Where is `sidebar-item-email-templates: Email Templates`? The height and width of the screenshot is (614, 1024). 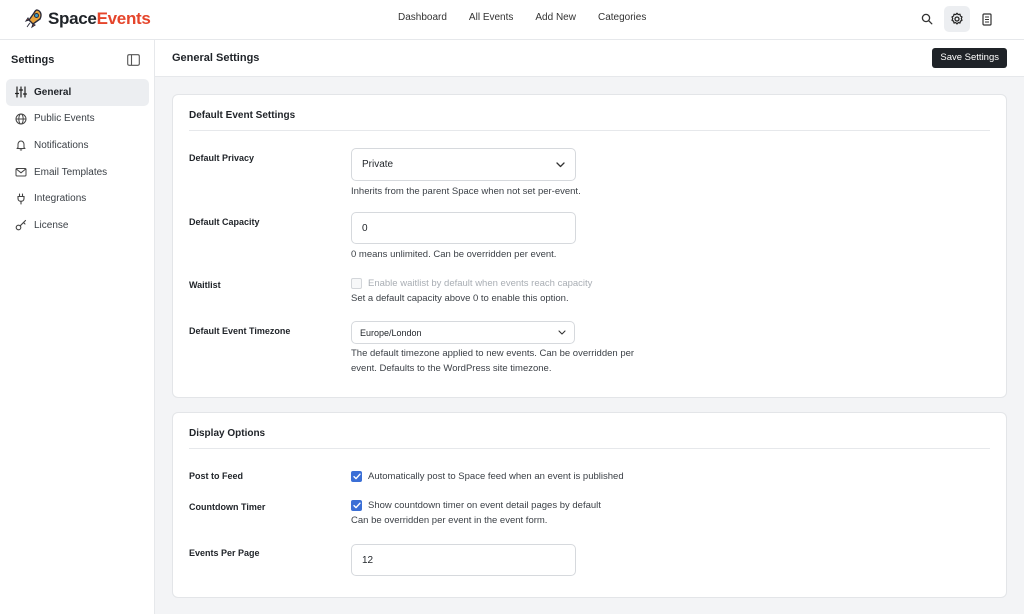 sidebar-item-email-templates: Email Templates is located at coordinates (77, 172).